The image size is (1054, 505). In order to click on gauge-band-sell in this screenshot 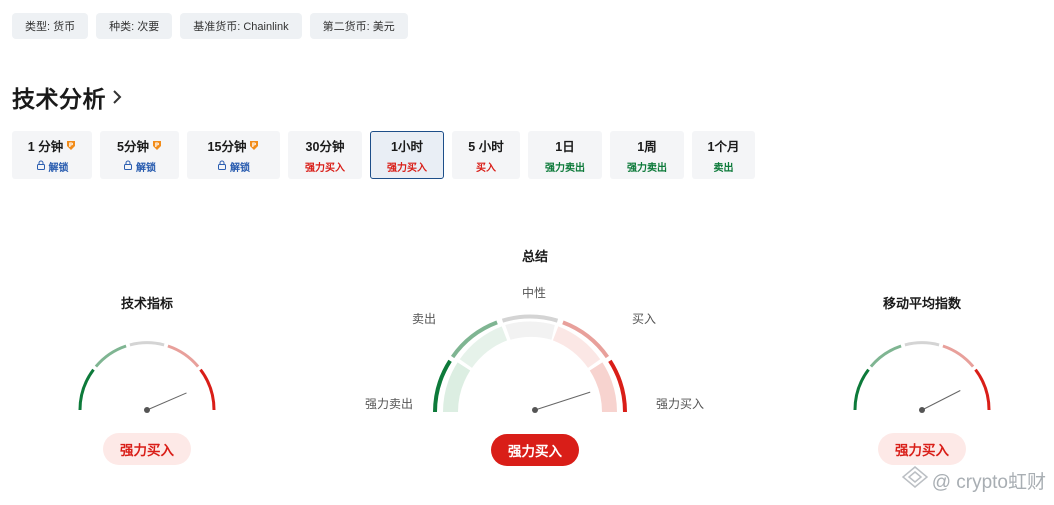, I will do `click(483, 347)`.